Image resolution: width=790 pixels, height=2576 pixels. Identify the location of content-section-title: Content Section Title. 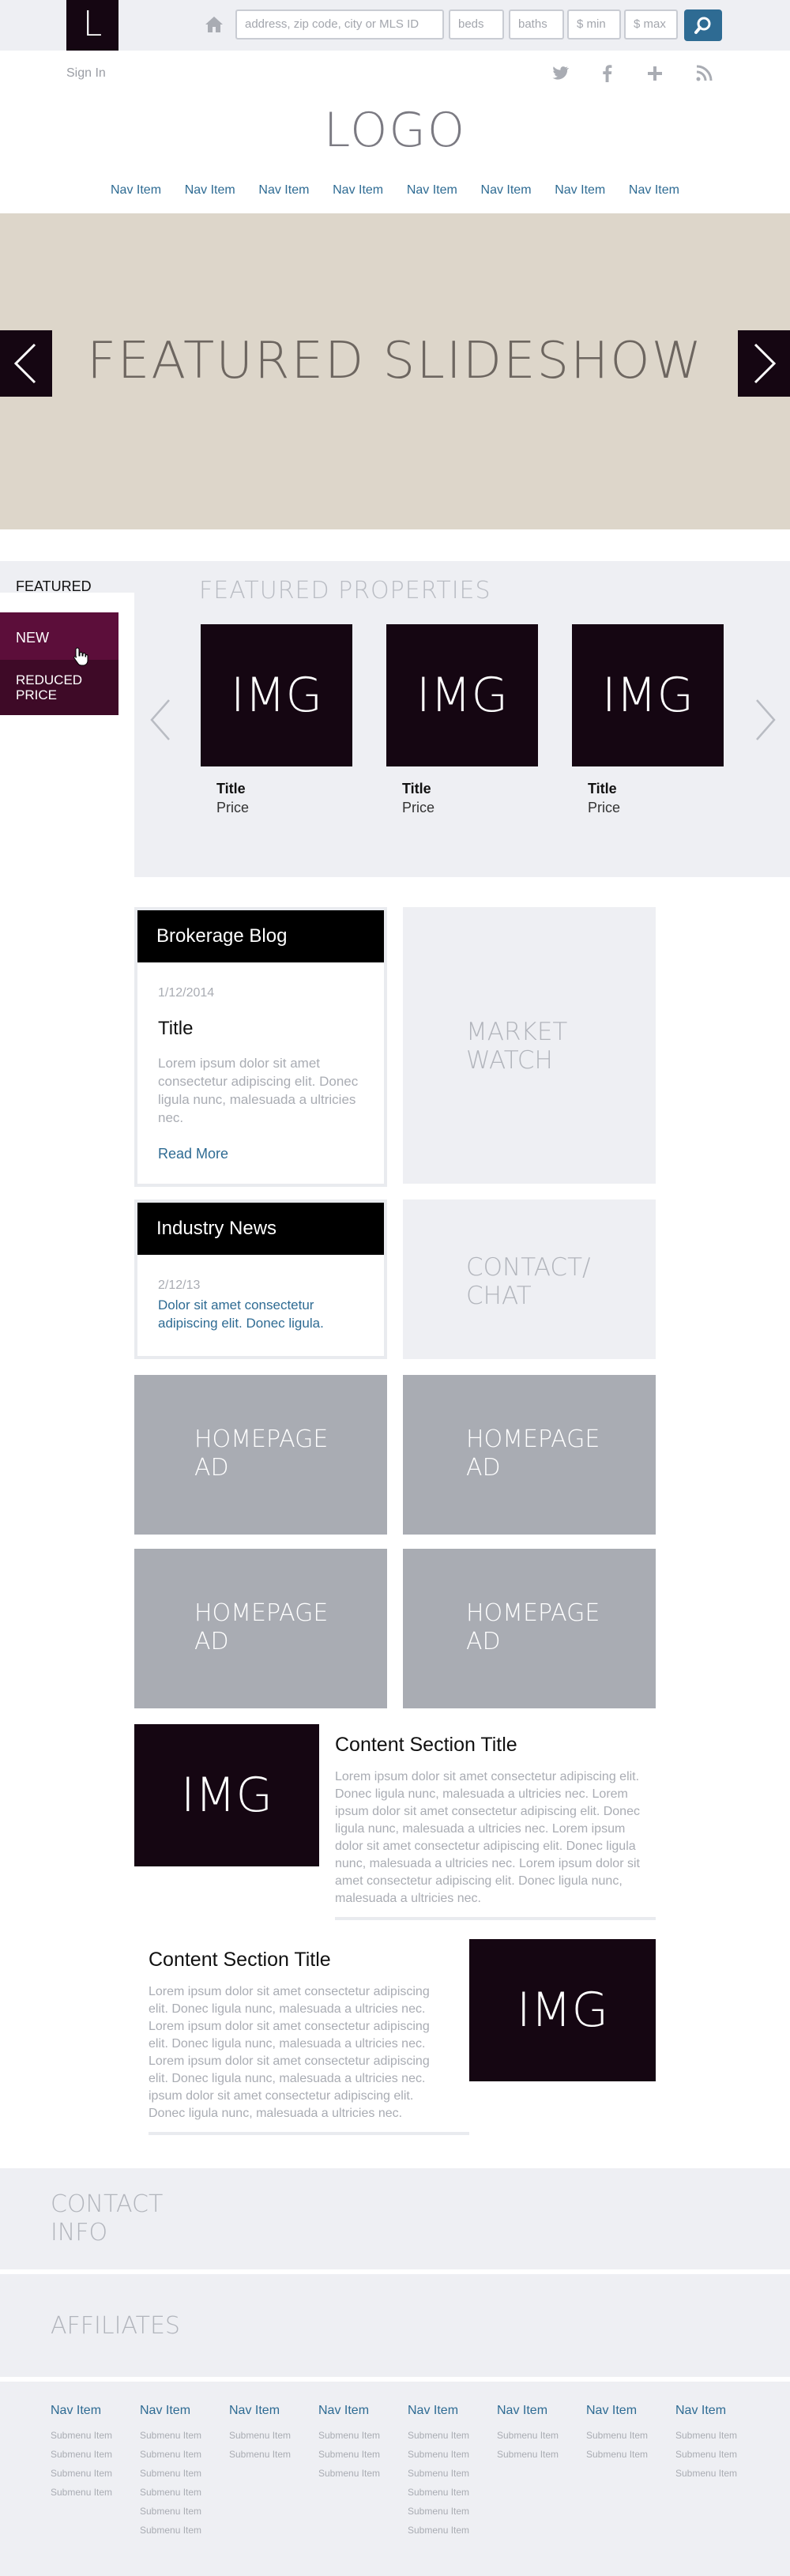
(426, 1745).